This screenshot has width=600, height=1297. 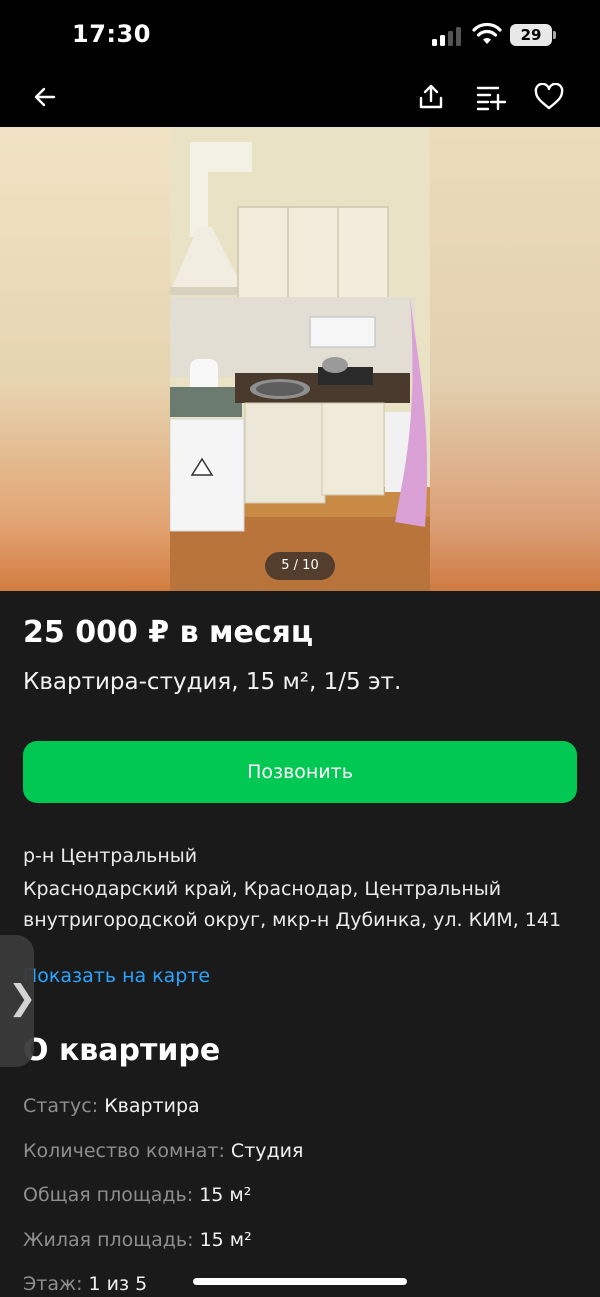 I want to click on home-indicator, so click(x=300, y=1281).